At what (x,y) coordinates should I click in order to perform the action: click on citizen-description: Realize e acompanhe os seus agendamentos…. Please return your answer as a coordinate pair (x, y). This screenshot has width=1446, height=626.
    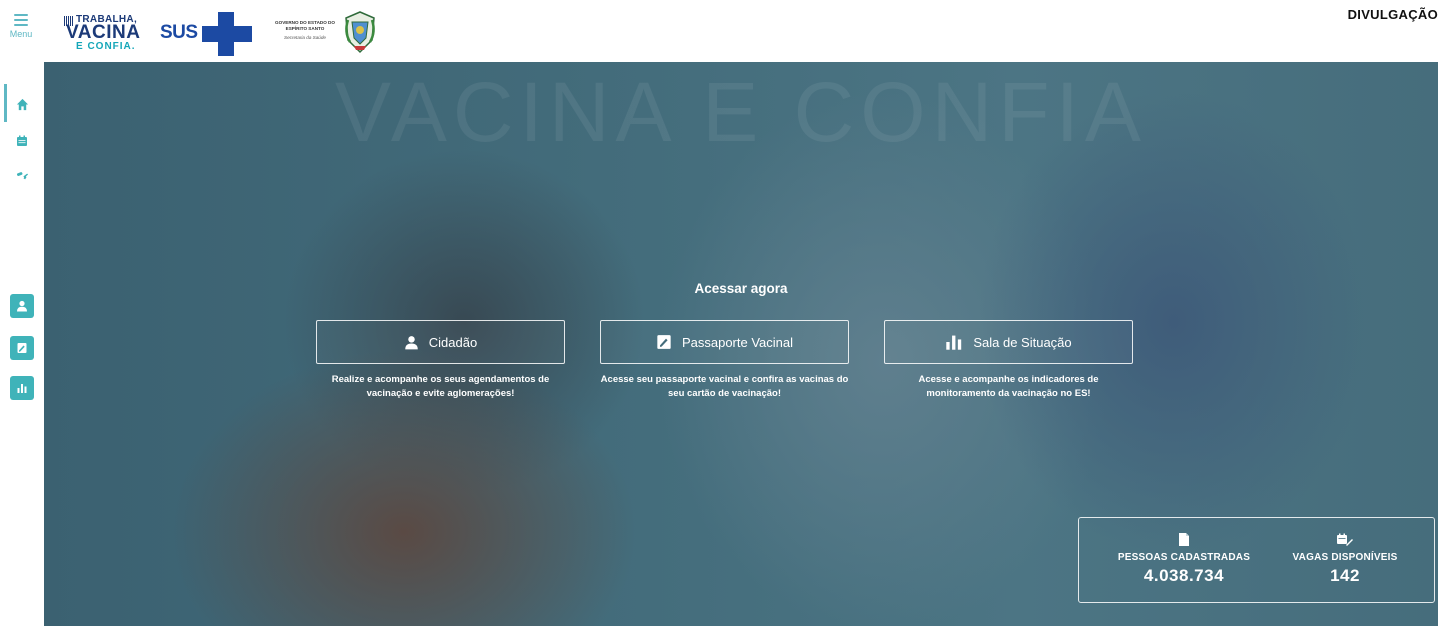
    Looking at the image, I should click on (440, 386).